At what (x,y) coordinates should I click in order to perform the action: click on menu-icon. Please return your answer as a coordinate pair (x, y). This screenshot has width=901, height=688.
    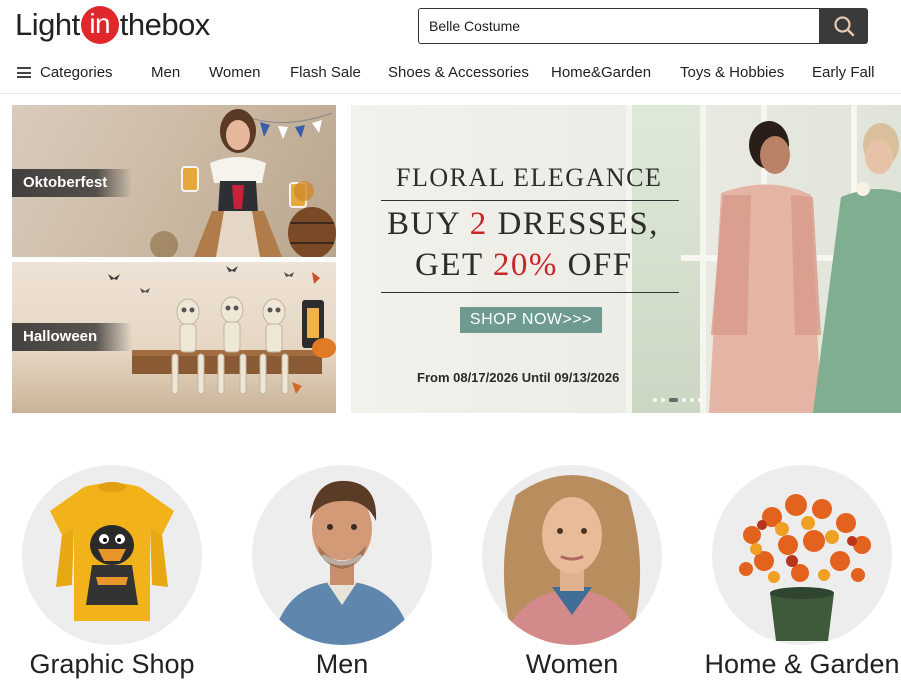
    Looking at the image, I should click on (24, 72).